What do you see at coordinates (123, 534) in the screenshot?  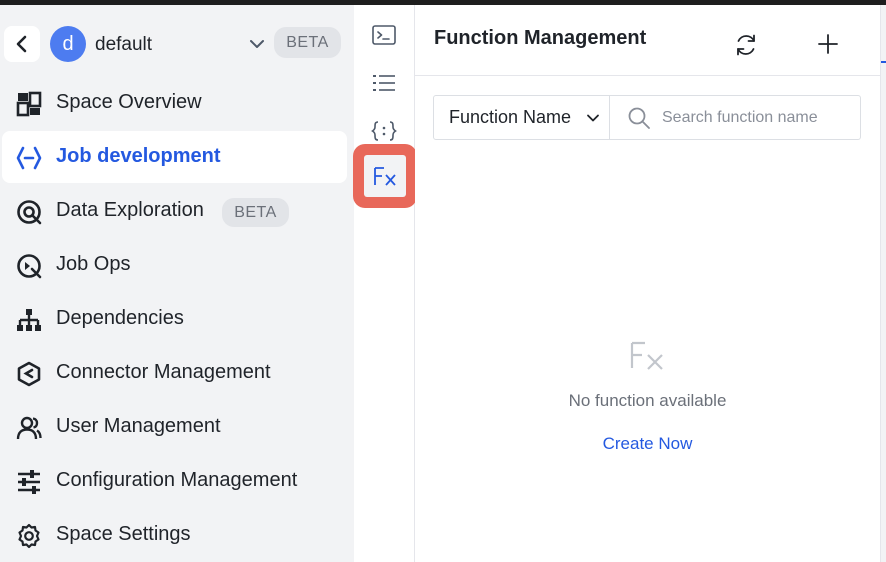 I see `nav-label: Space Settings` at bounding box center [123, 534].